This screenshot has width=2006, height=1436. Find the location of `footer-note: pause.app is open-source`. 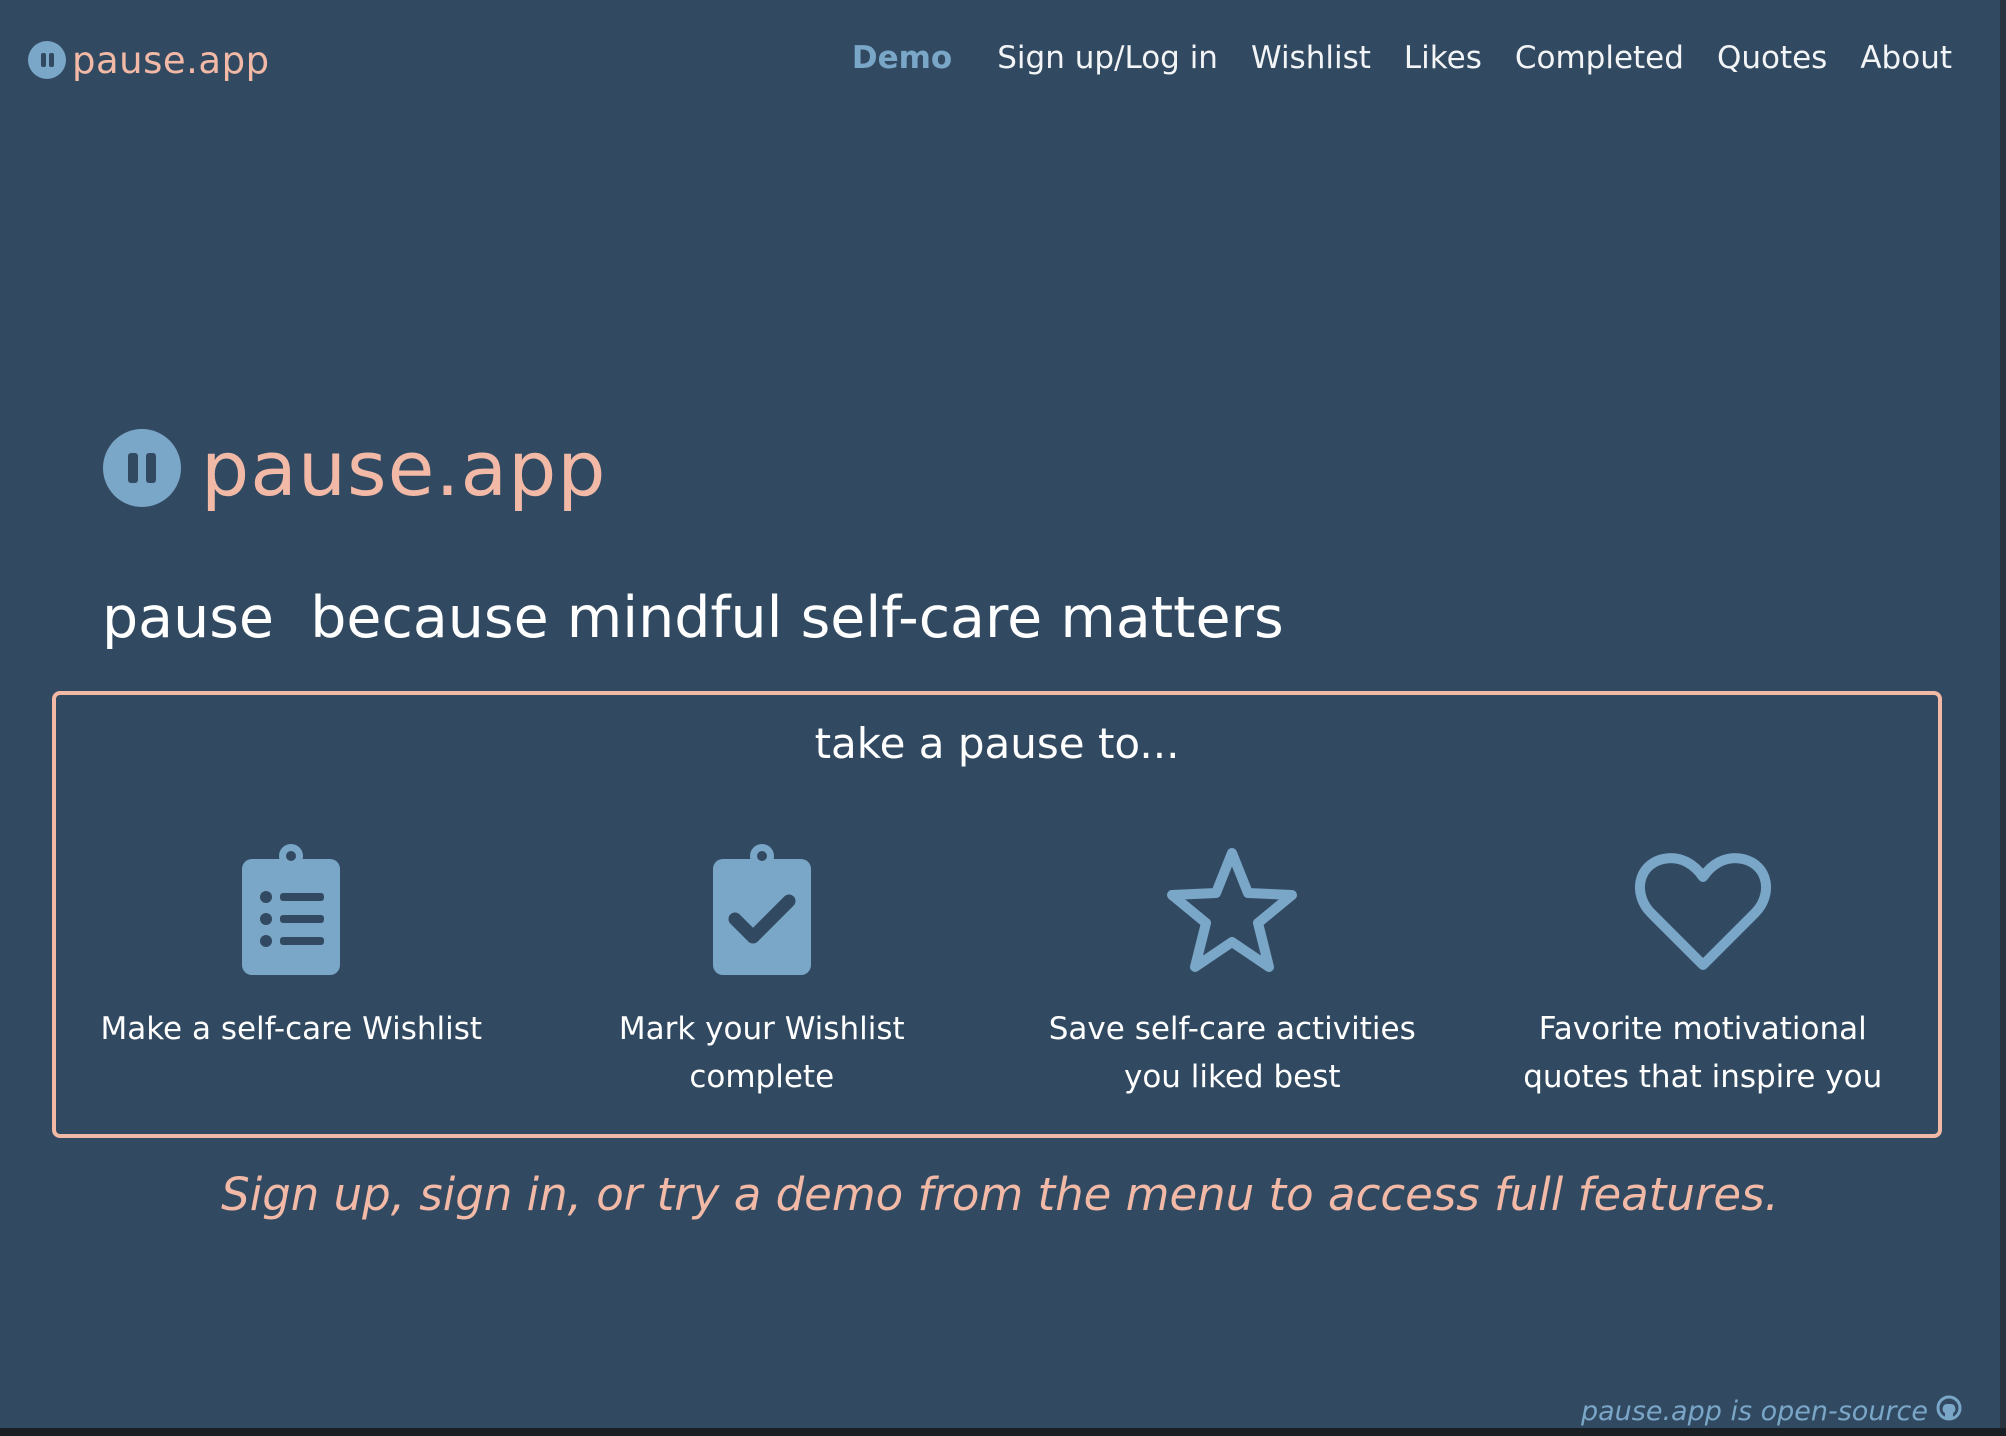

footer-note: pause.app is open-source is located at coordinates (1771, 1411).